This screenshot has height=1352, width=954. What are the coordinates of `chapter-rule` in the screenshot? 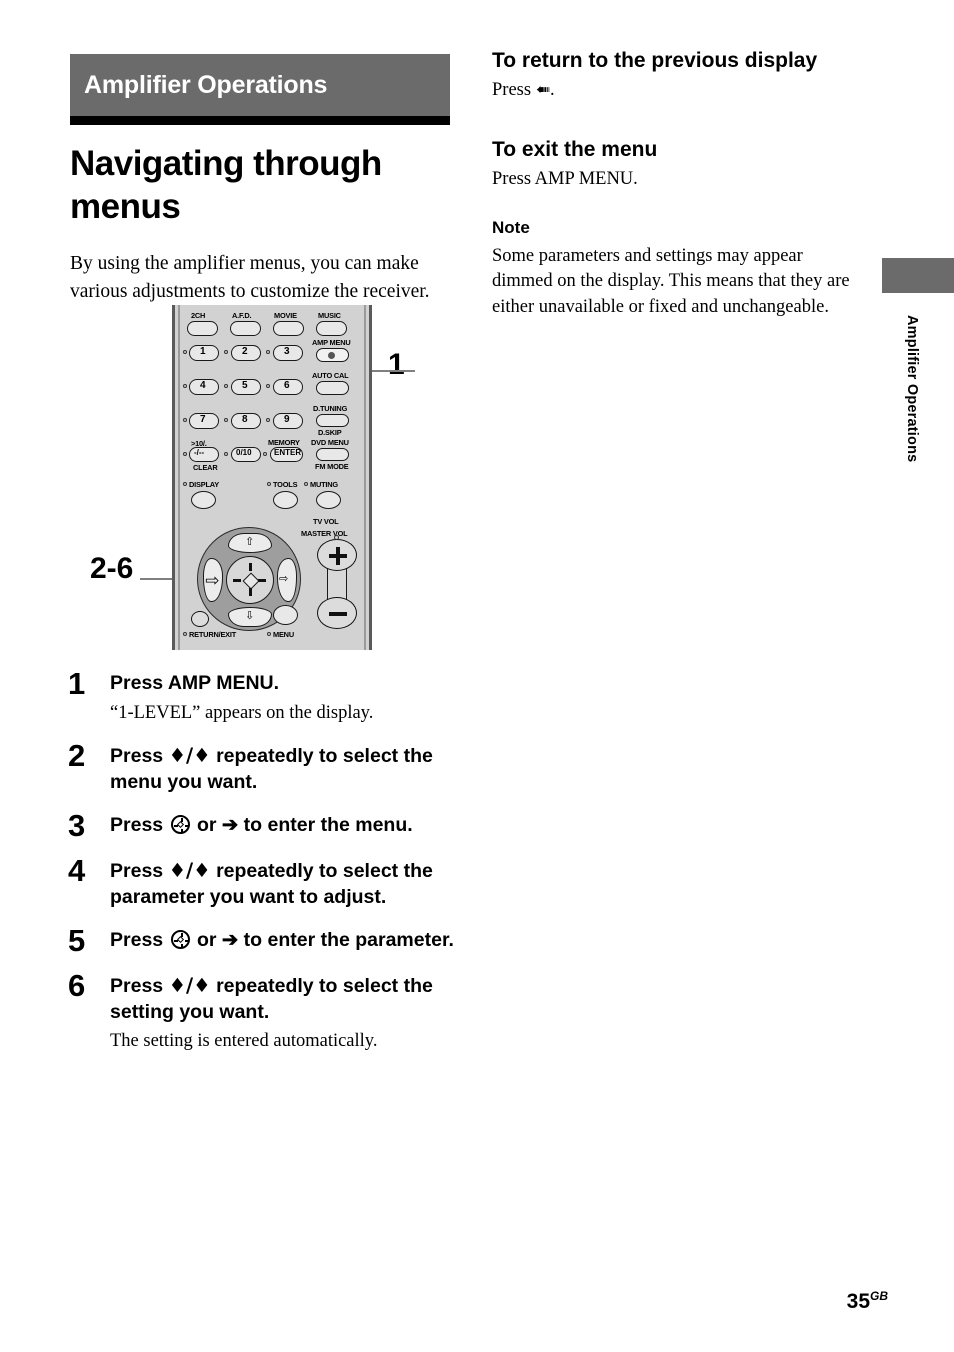 It's located at (260, 120).